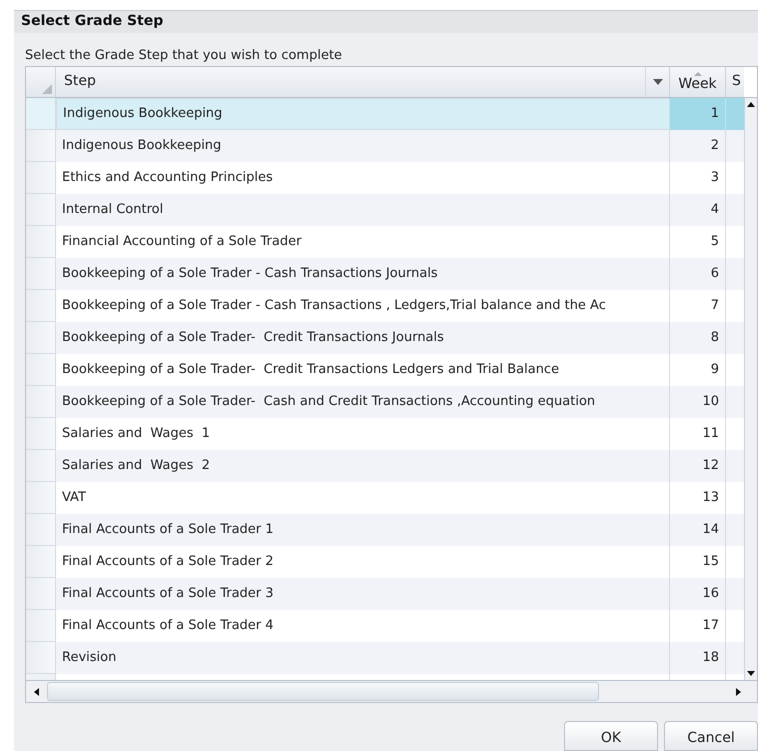 The width and height of the screenshot is (758, 751). Describe the element at coordinates (698, 81) in the screenshot. I see `column-header: Week` at that location.